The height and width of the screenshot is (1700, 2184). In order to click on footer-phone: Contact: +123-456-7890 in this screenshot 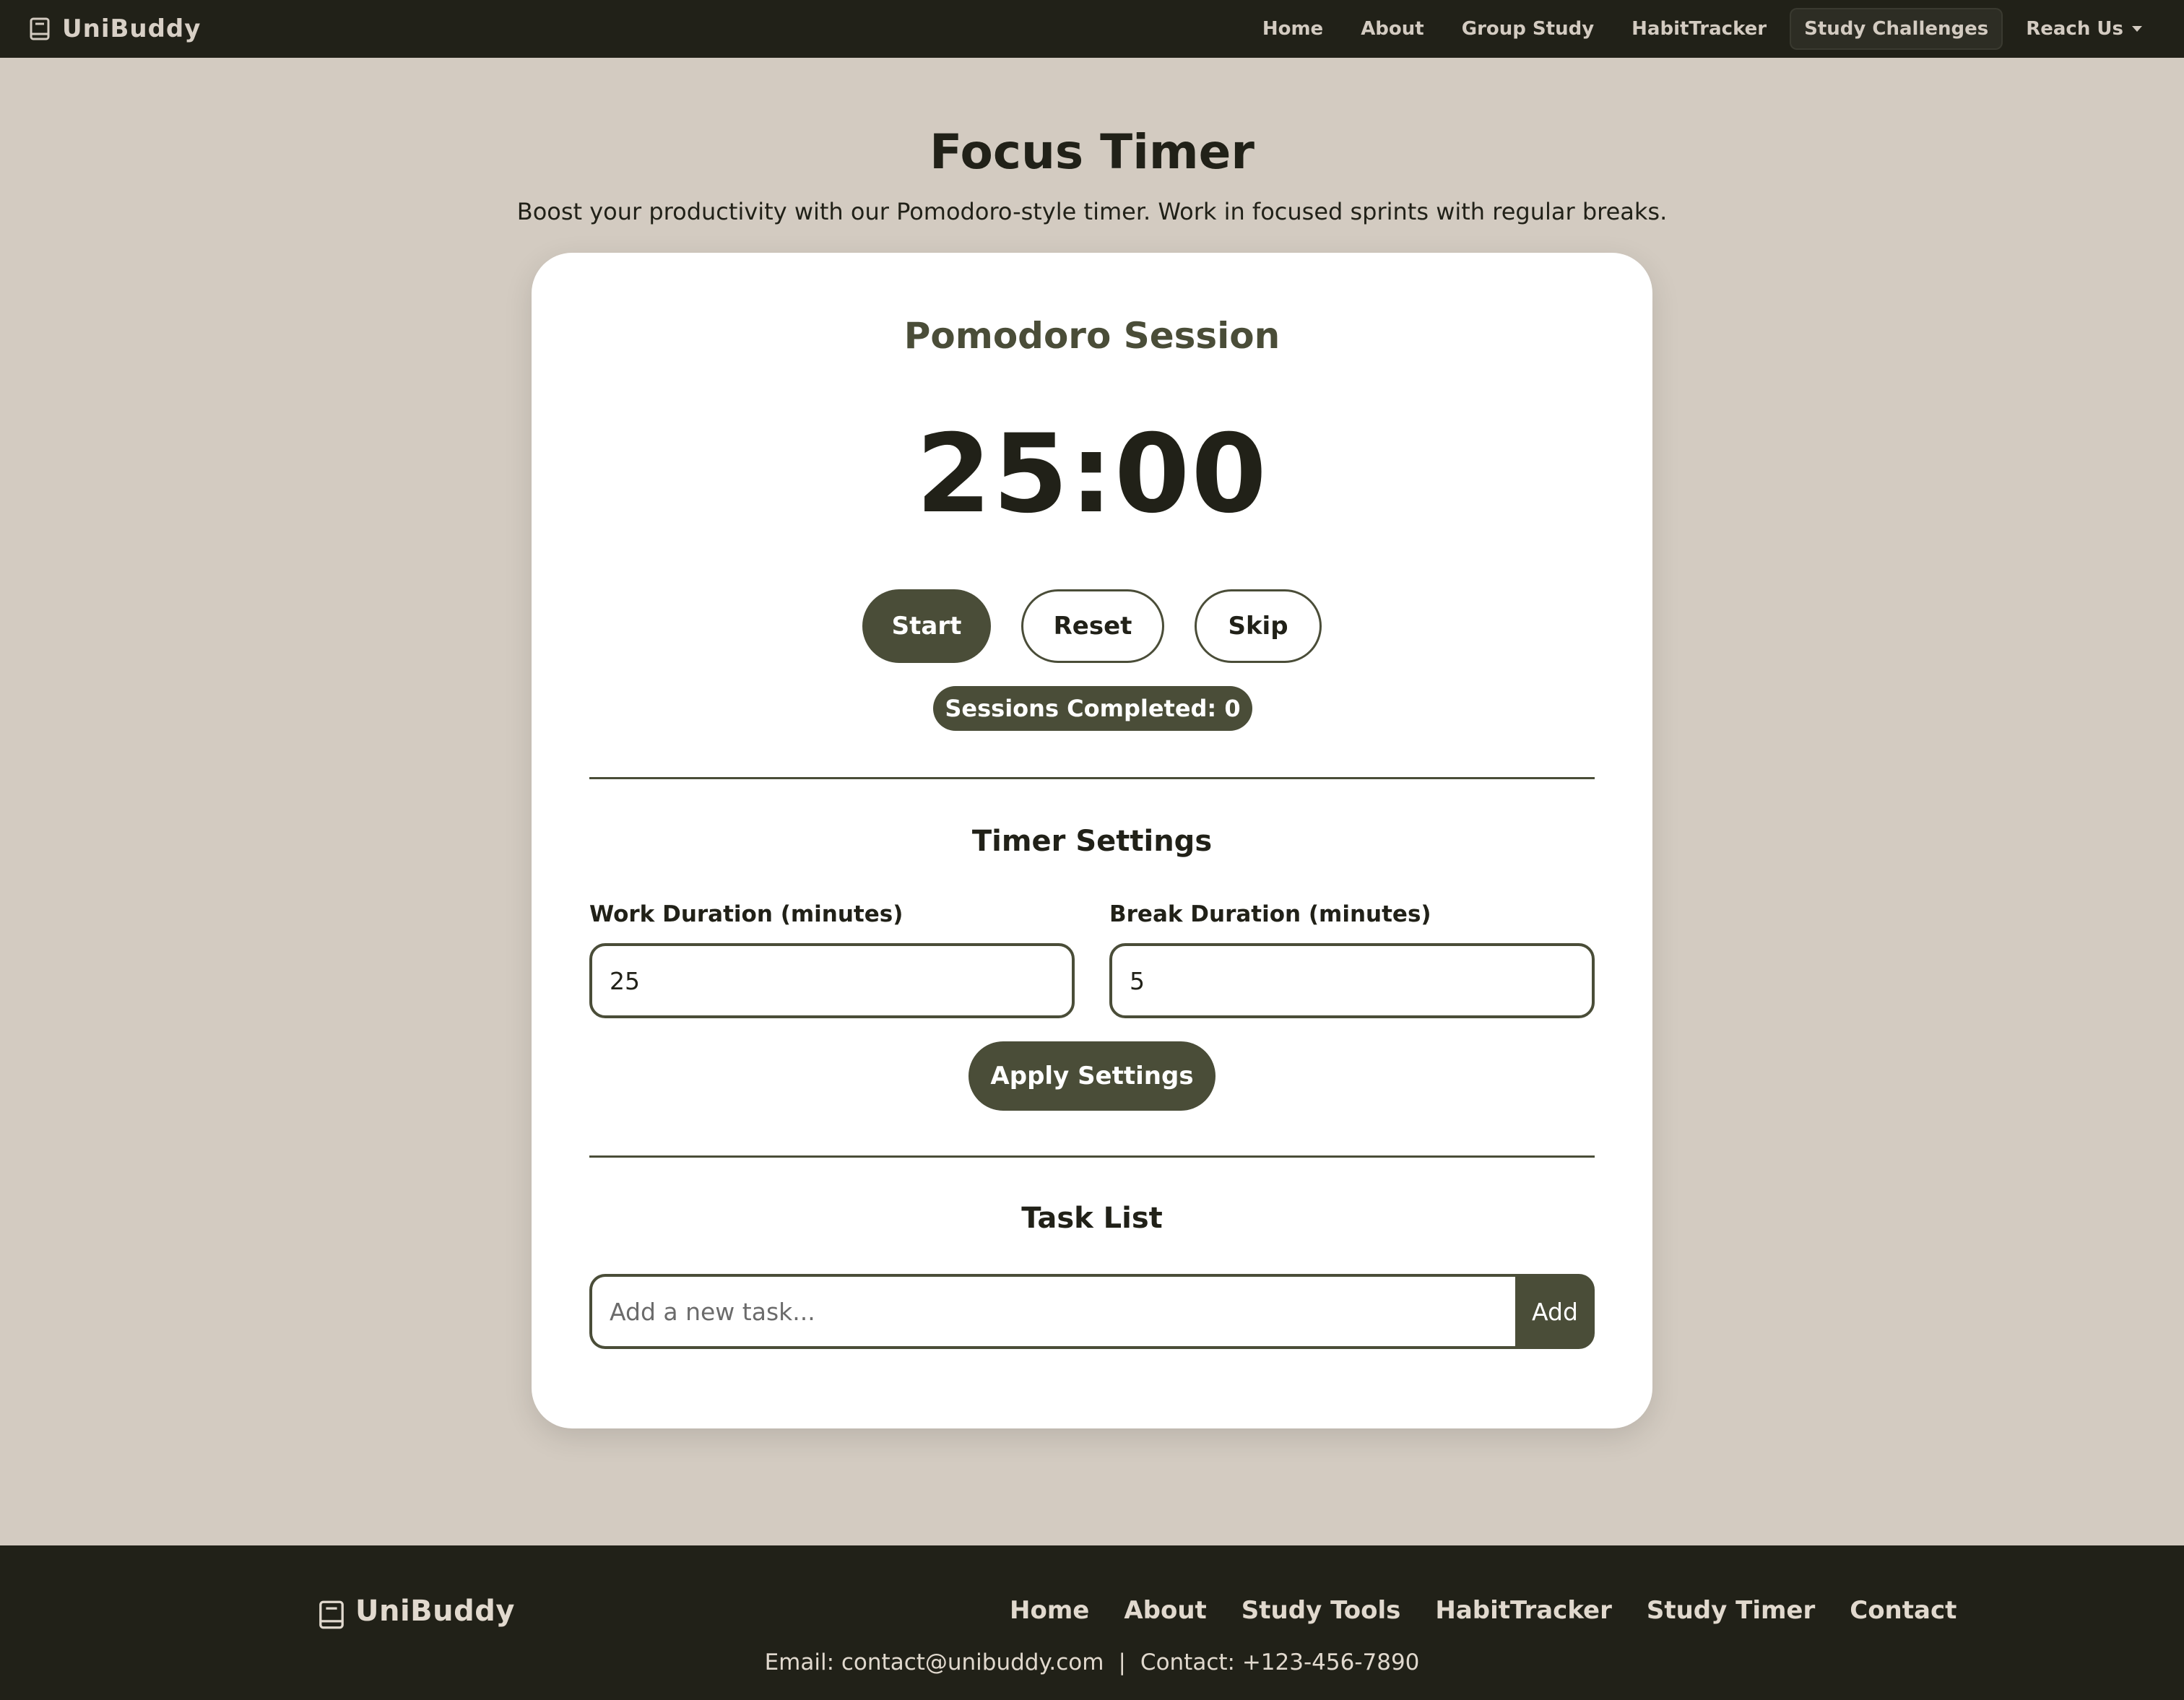, I will do `click(1280, 1662)`.